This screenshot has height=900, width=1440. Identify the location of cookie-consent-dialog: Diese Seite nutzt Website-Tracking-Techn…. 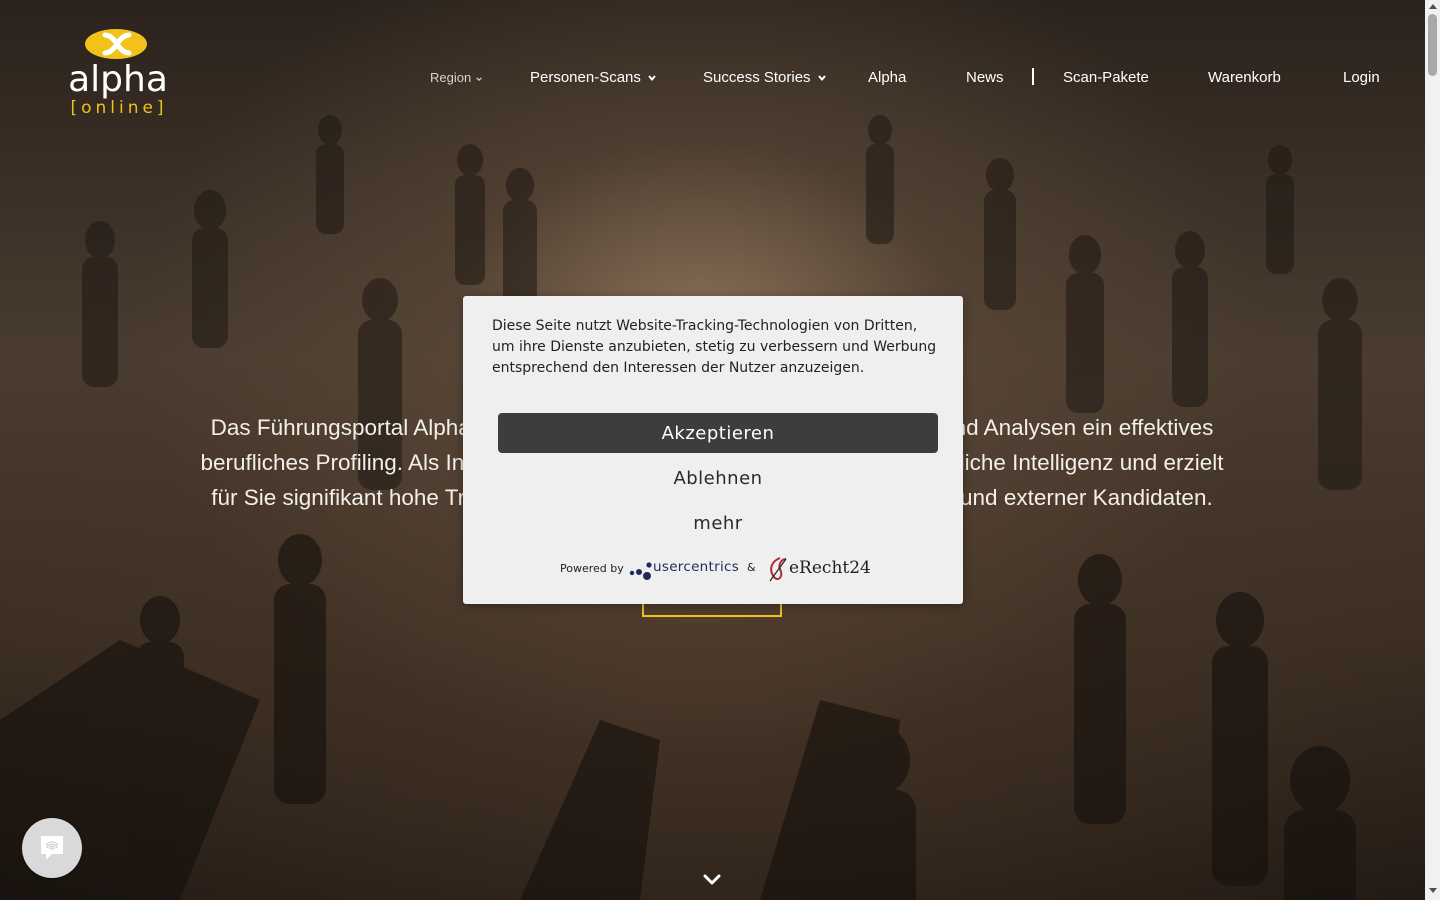
(713, 450).